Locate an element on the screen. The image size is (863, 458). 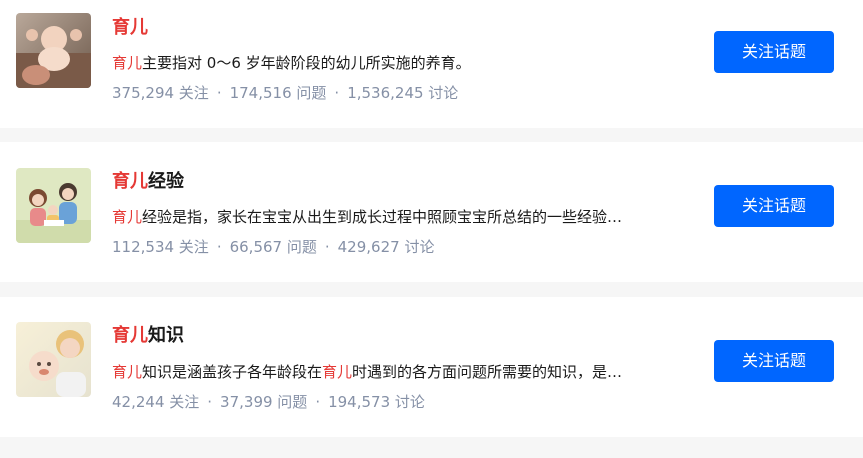
title-rest: 知识 is located at coordinates (166, 335).